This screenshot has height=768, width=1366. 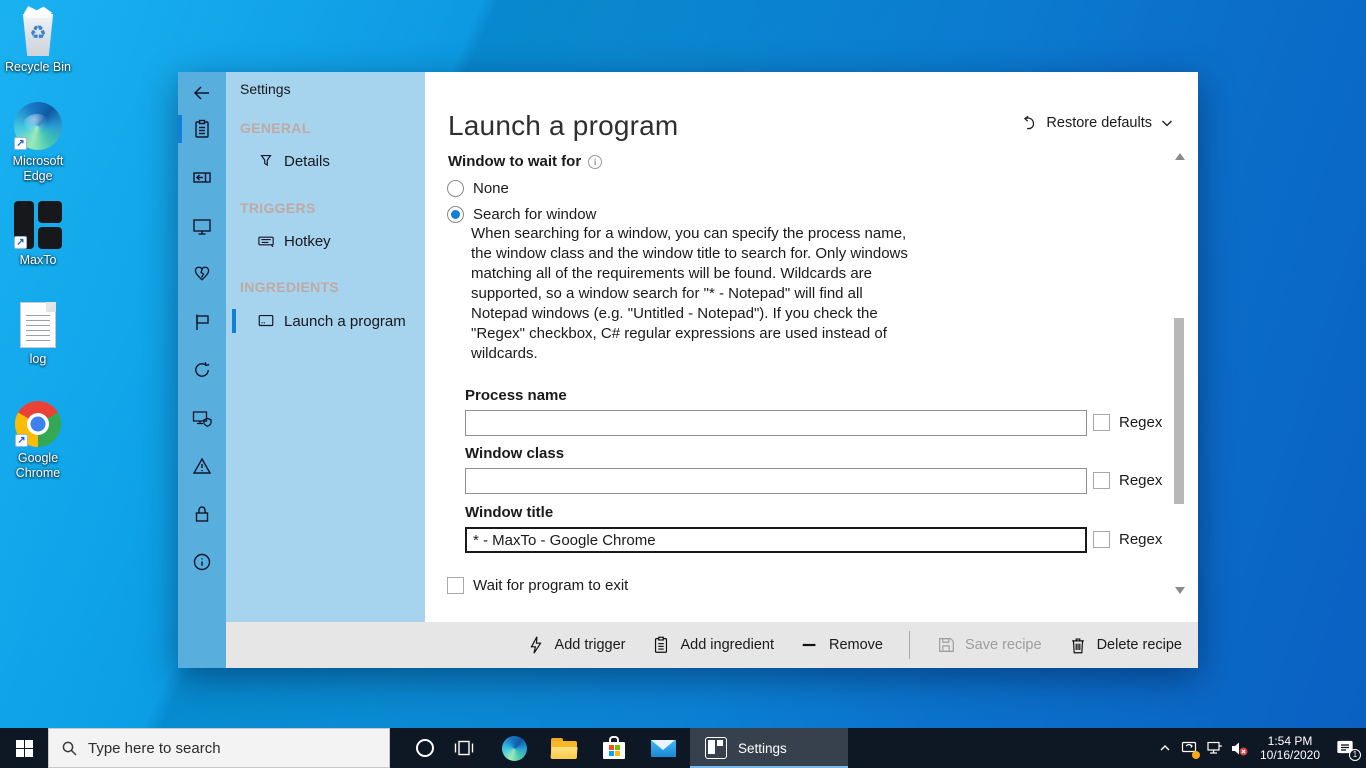 What do you see at coordinates (1345, 748) in the screenshot?
I see `action-center-button: 1` at bounding box center [1345, 748].